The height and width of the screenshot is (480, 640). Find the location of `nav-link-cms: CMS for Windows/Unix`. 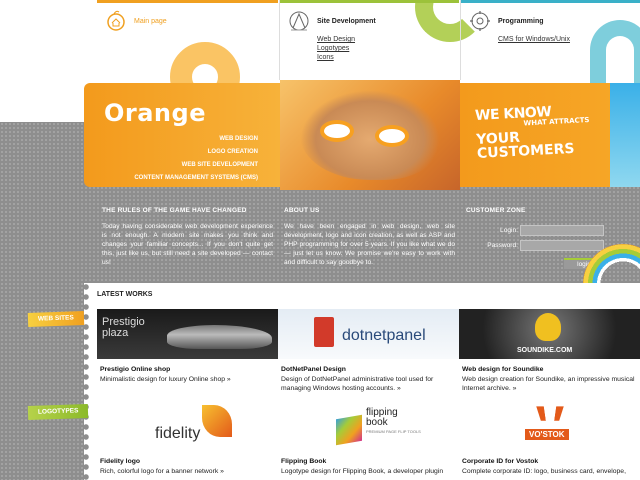

nav-link-cms: CMS for Windows/Unix is located at coordinates (534, 39).